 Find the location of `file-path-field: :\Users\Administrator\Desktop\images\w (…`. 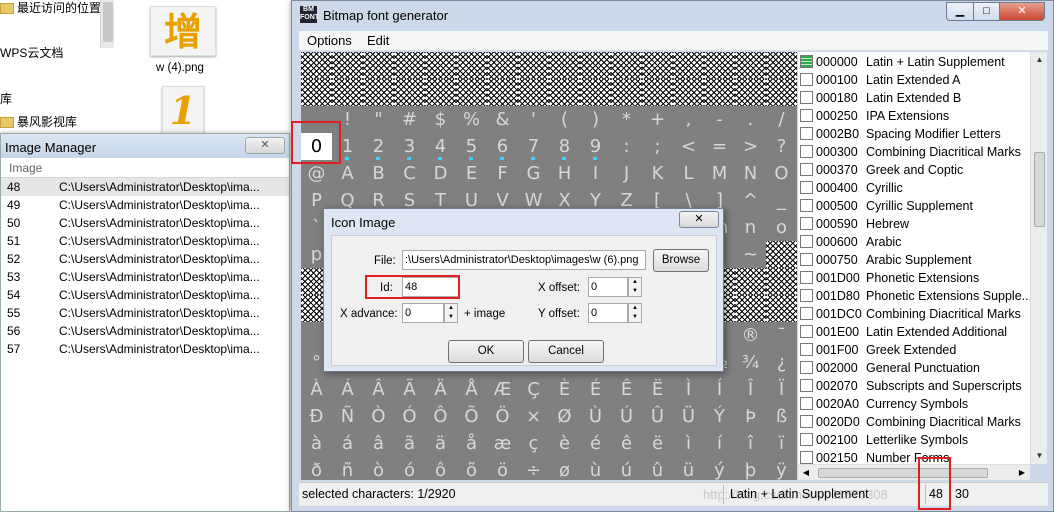

file-path-field: :\Users\Administrator\Desktop\images\w (… is located at coordinates (524, 260).